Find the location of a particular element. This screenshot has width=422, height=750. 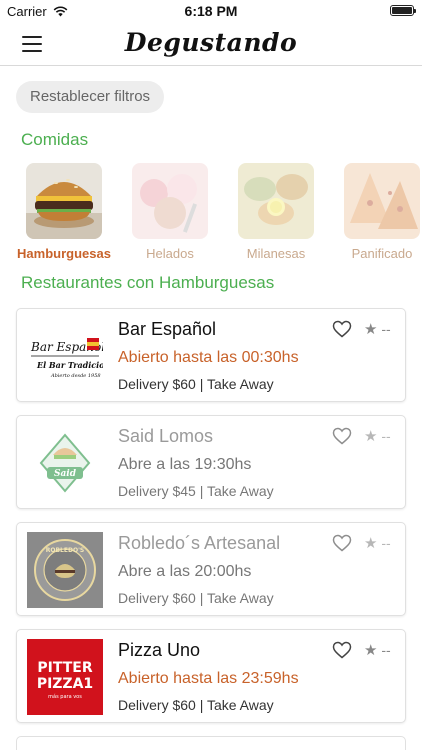

navigation-bar: Degustando is located at coordinates (211, 44).